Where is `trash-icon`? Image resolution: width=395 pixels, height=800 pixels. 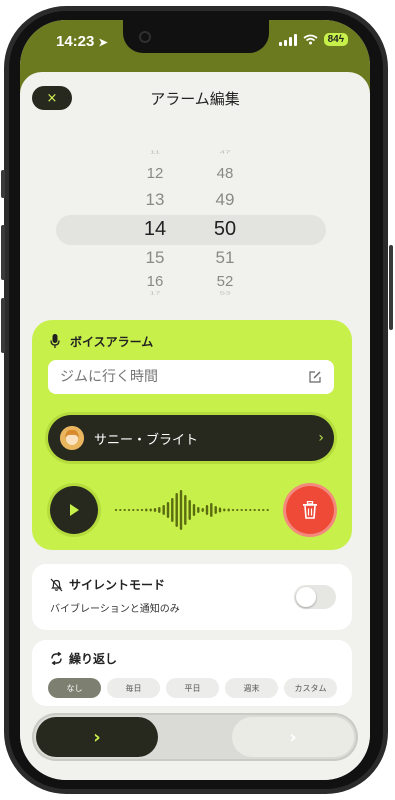 trash-icon is located at coordinates (310, 510).